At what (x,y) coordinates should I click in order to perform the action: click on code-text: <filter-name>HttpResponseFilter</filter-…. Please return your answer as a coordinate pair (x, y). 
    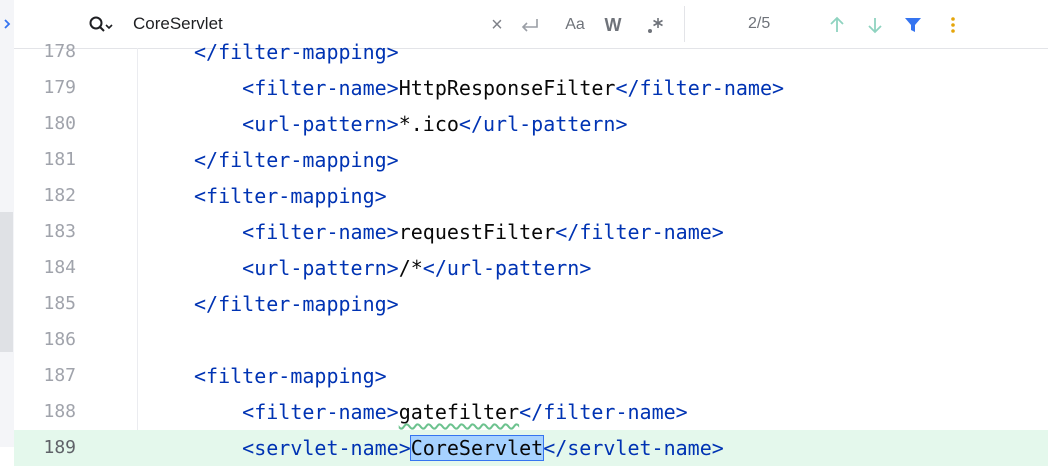
    Looking at the image, I should click on (513, 88).